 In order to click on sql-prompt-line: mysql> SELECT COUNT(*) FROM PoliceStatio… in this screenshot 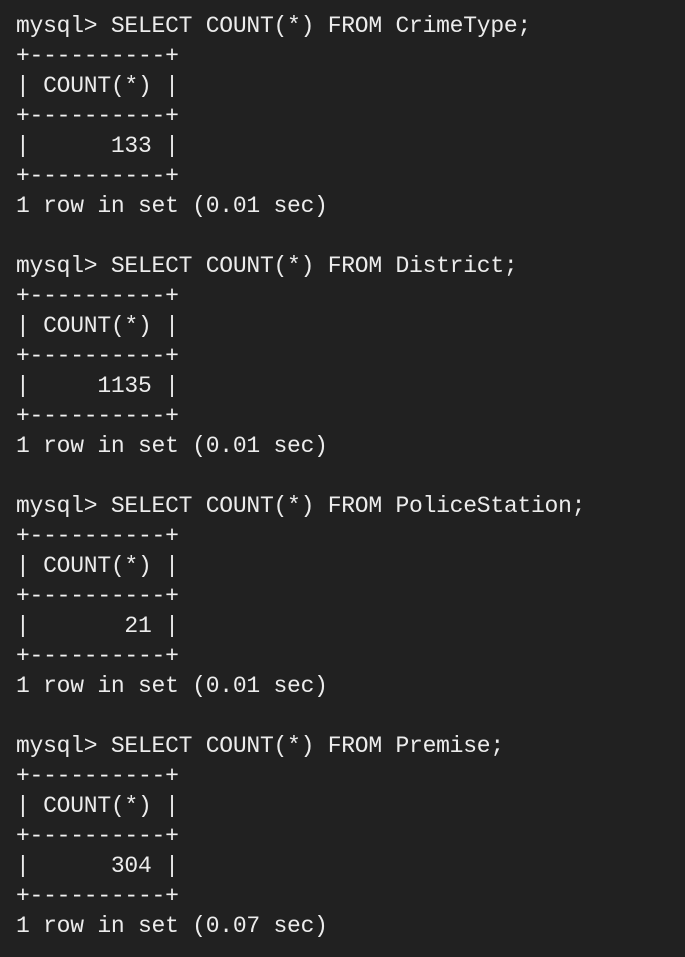, I will do `click(301, 506)`.